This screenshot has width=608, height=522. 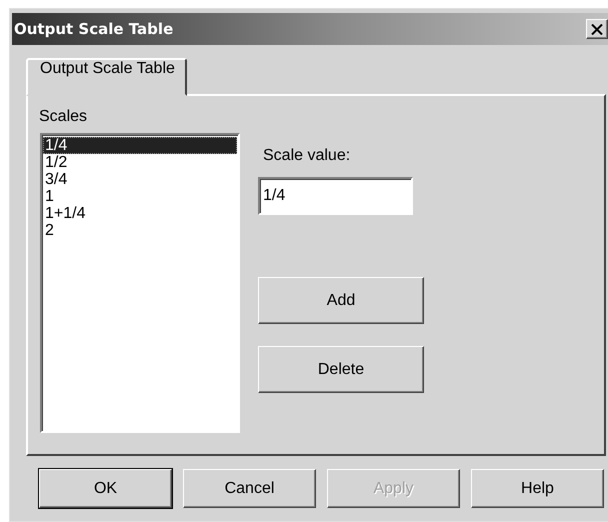 I want to click on list-item: 1+1/4, so click(x=140, y=213).